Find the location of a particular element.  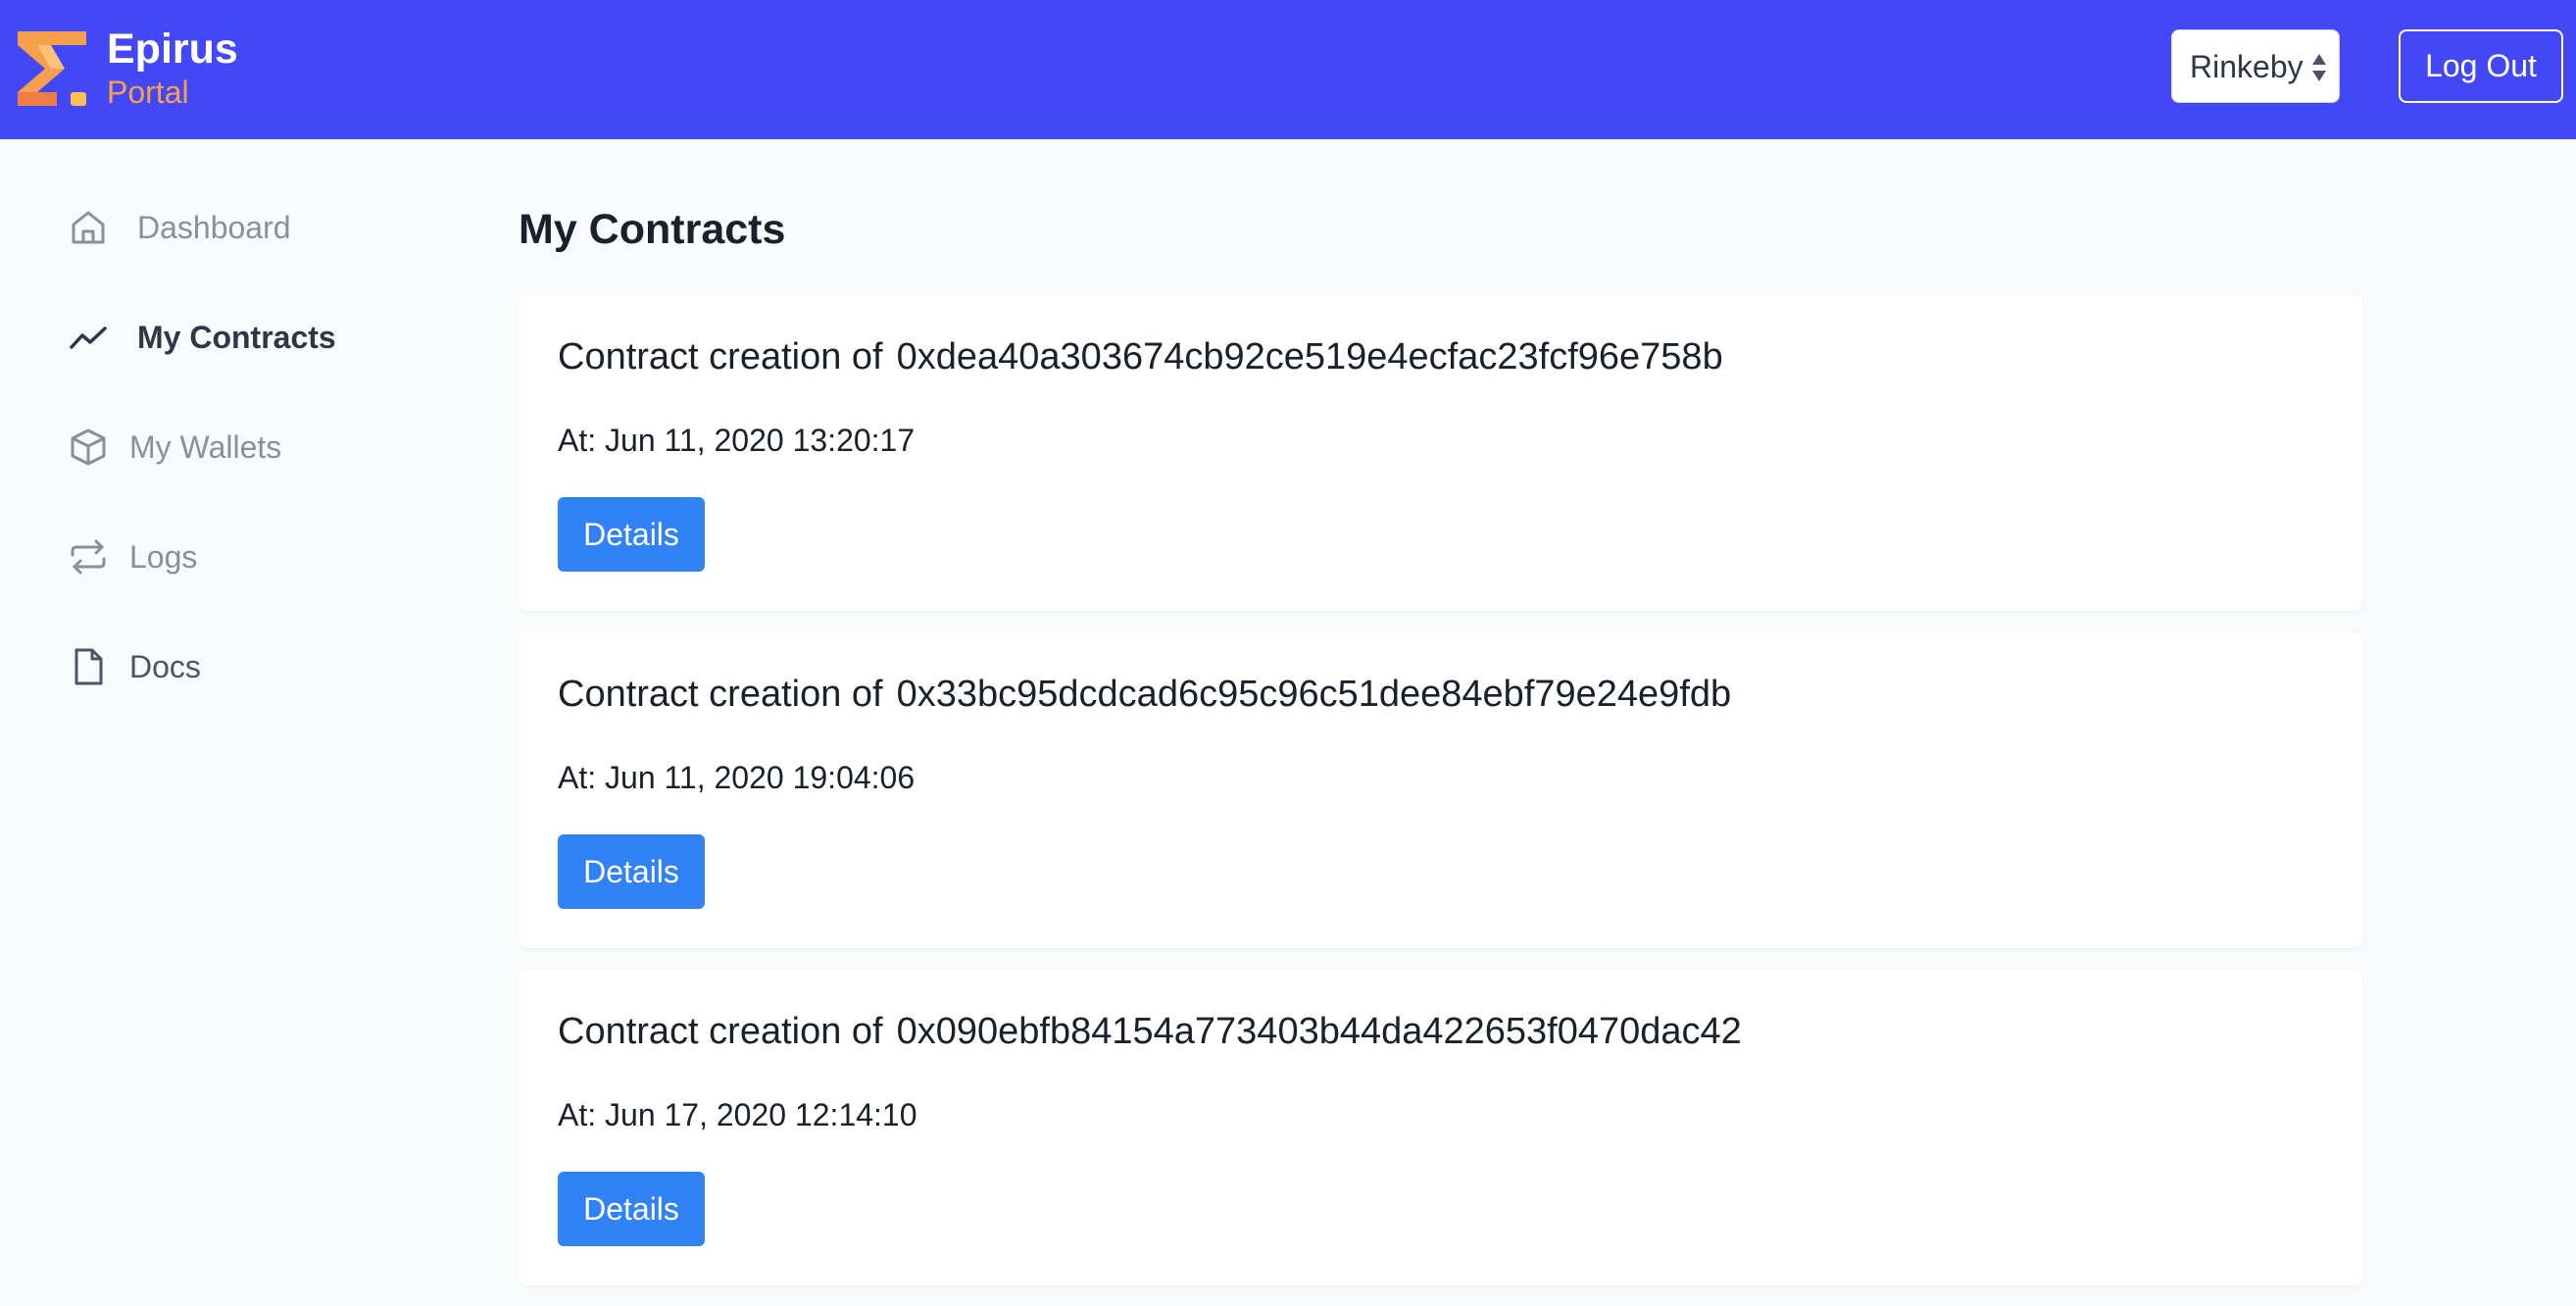

brand-name: Epirus is located at coordinates (172, 49).